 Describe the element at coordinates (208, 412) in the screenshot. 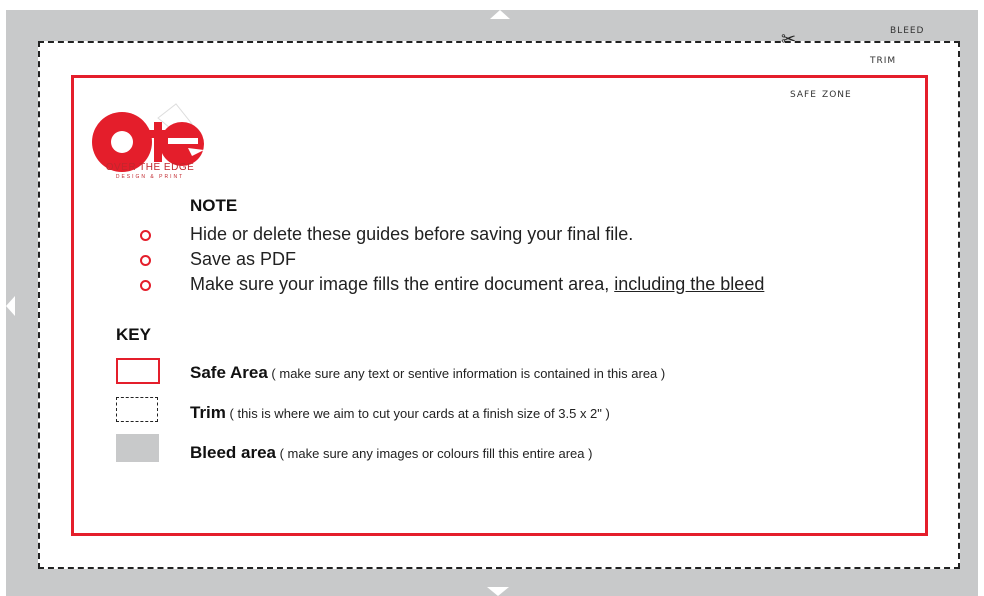

I see `key-trim-title: Trim` at that location.